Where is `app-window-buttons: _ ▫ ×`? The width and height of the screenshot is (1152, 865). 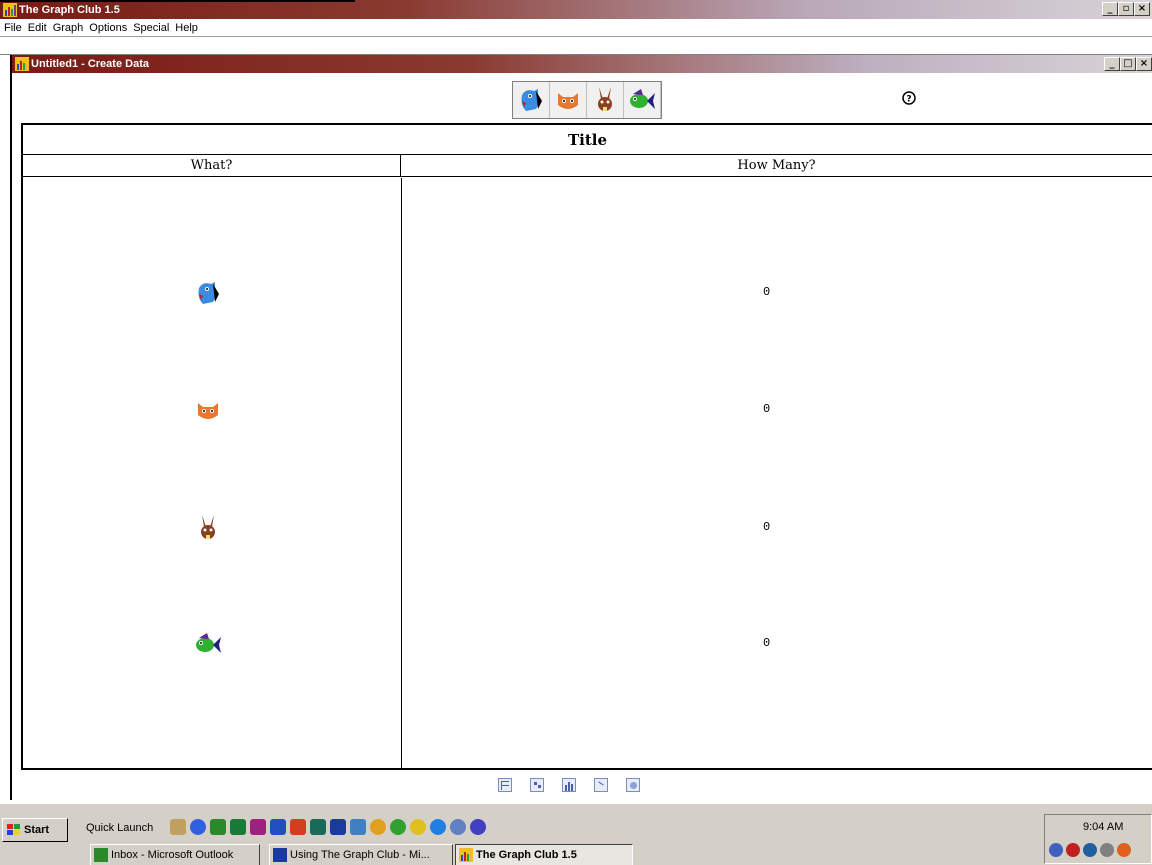 app-window-buttons: _ ▫ × is located at coordinates (1126, 9).